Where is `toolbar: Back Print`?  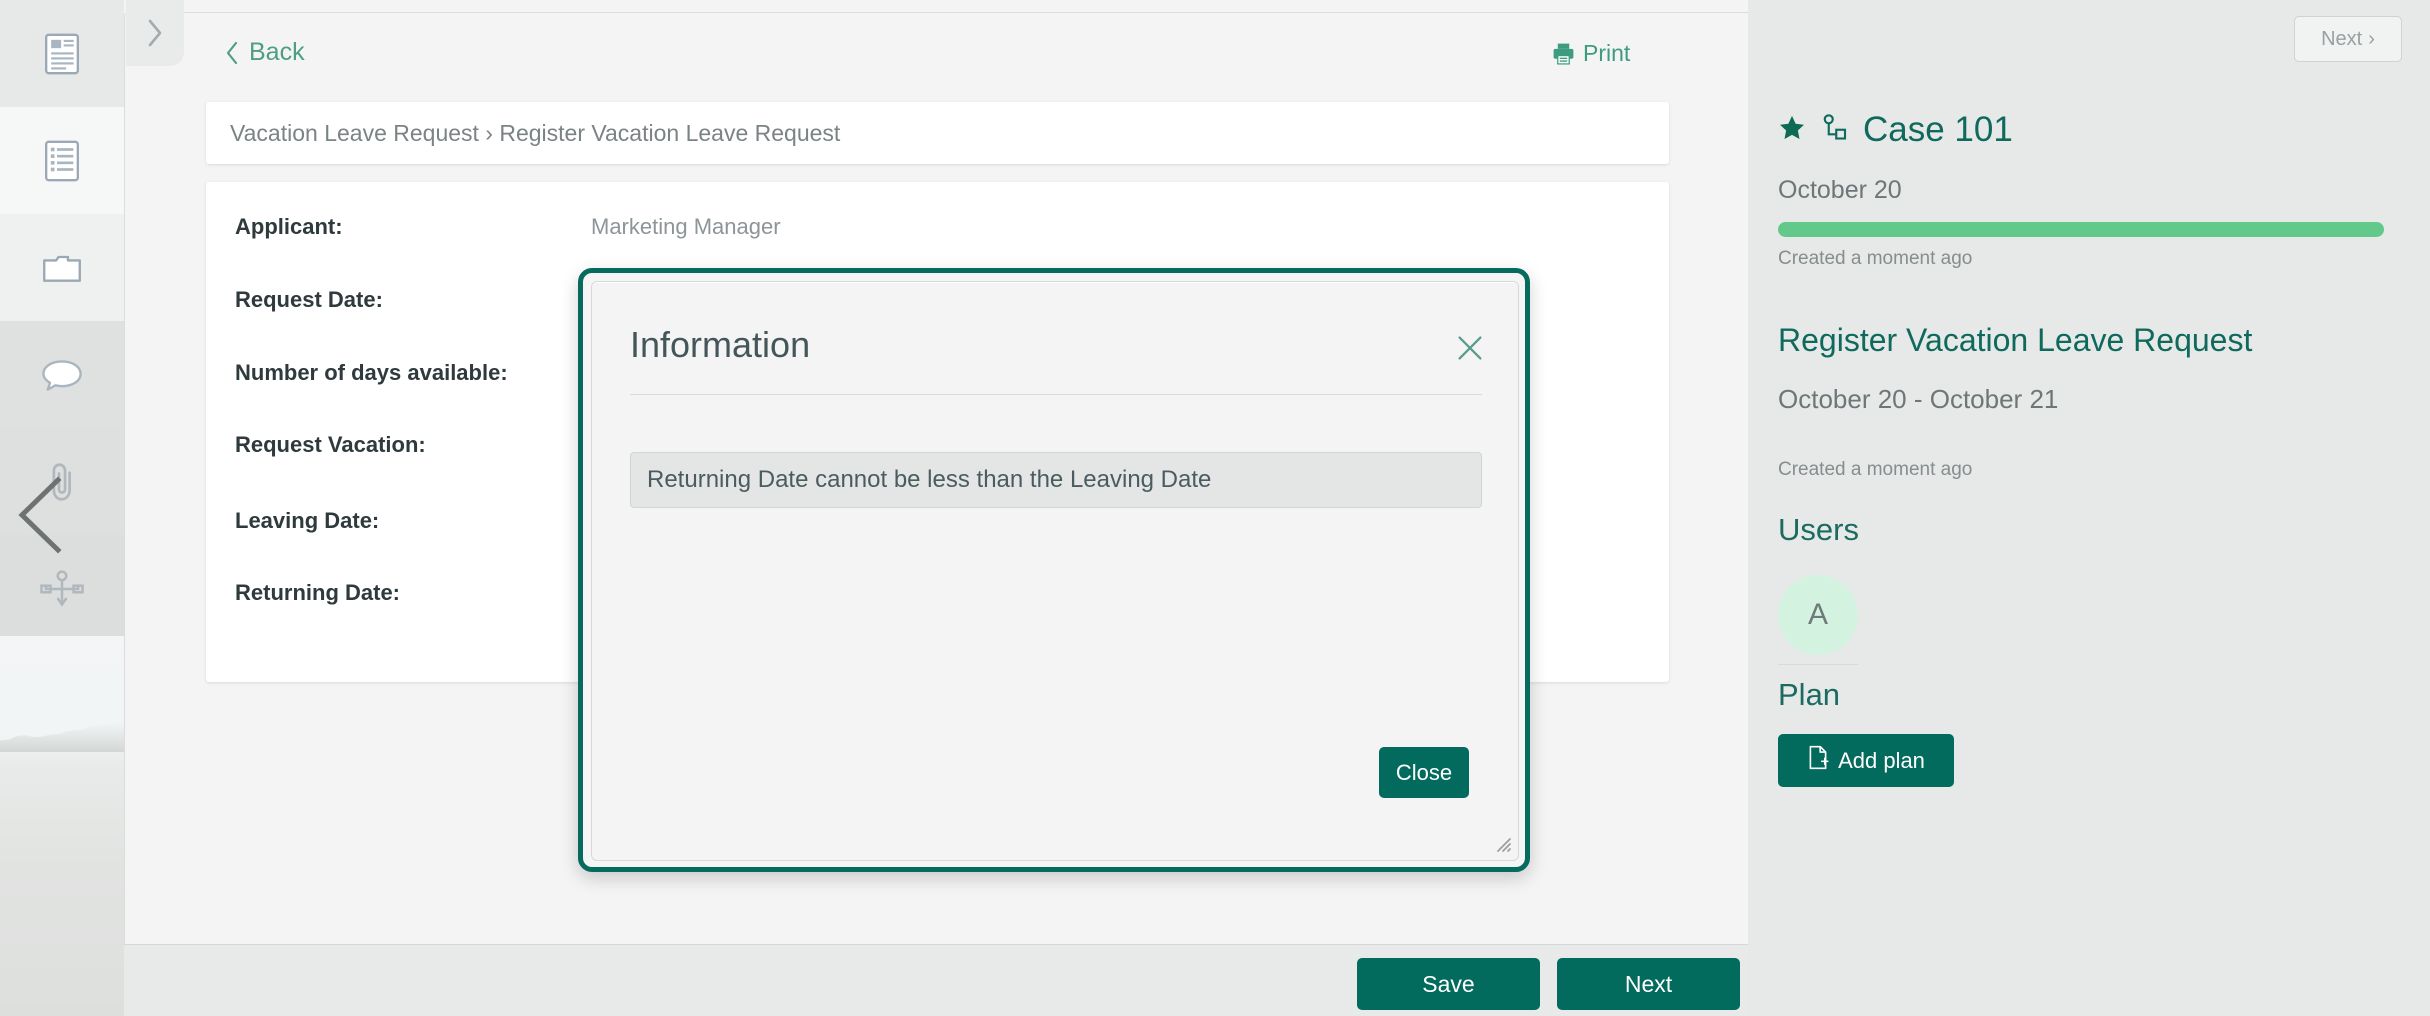
toolbar: Back Print is located at coordinates (936, 52).